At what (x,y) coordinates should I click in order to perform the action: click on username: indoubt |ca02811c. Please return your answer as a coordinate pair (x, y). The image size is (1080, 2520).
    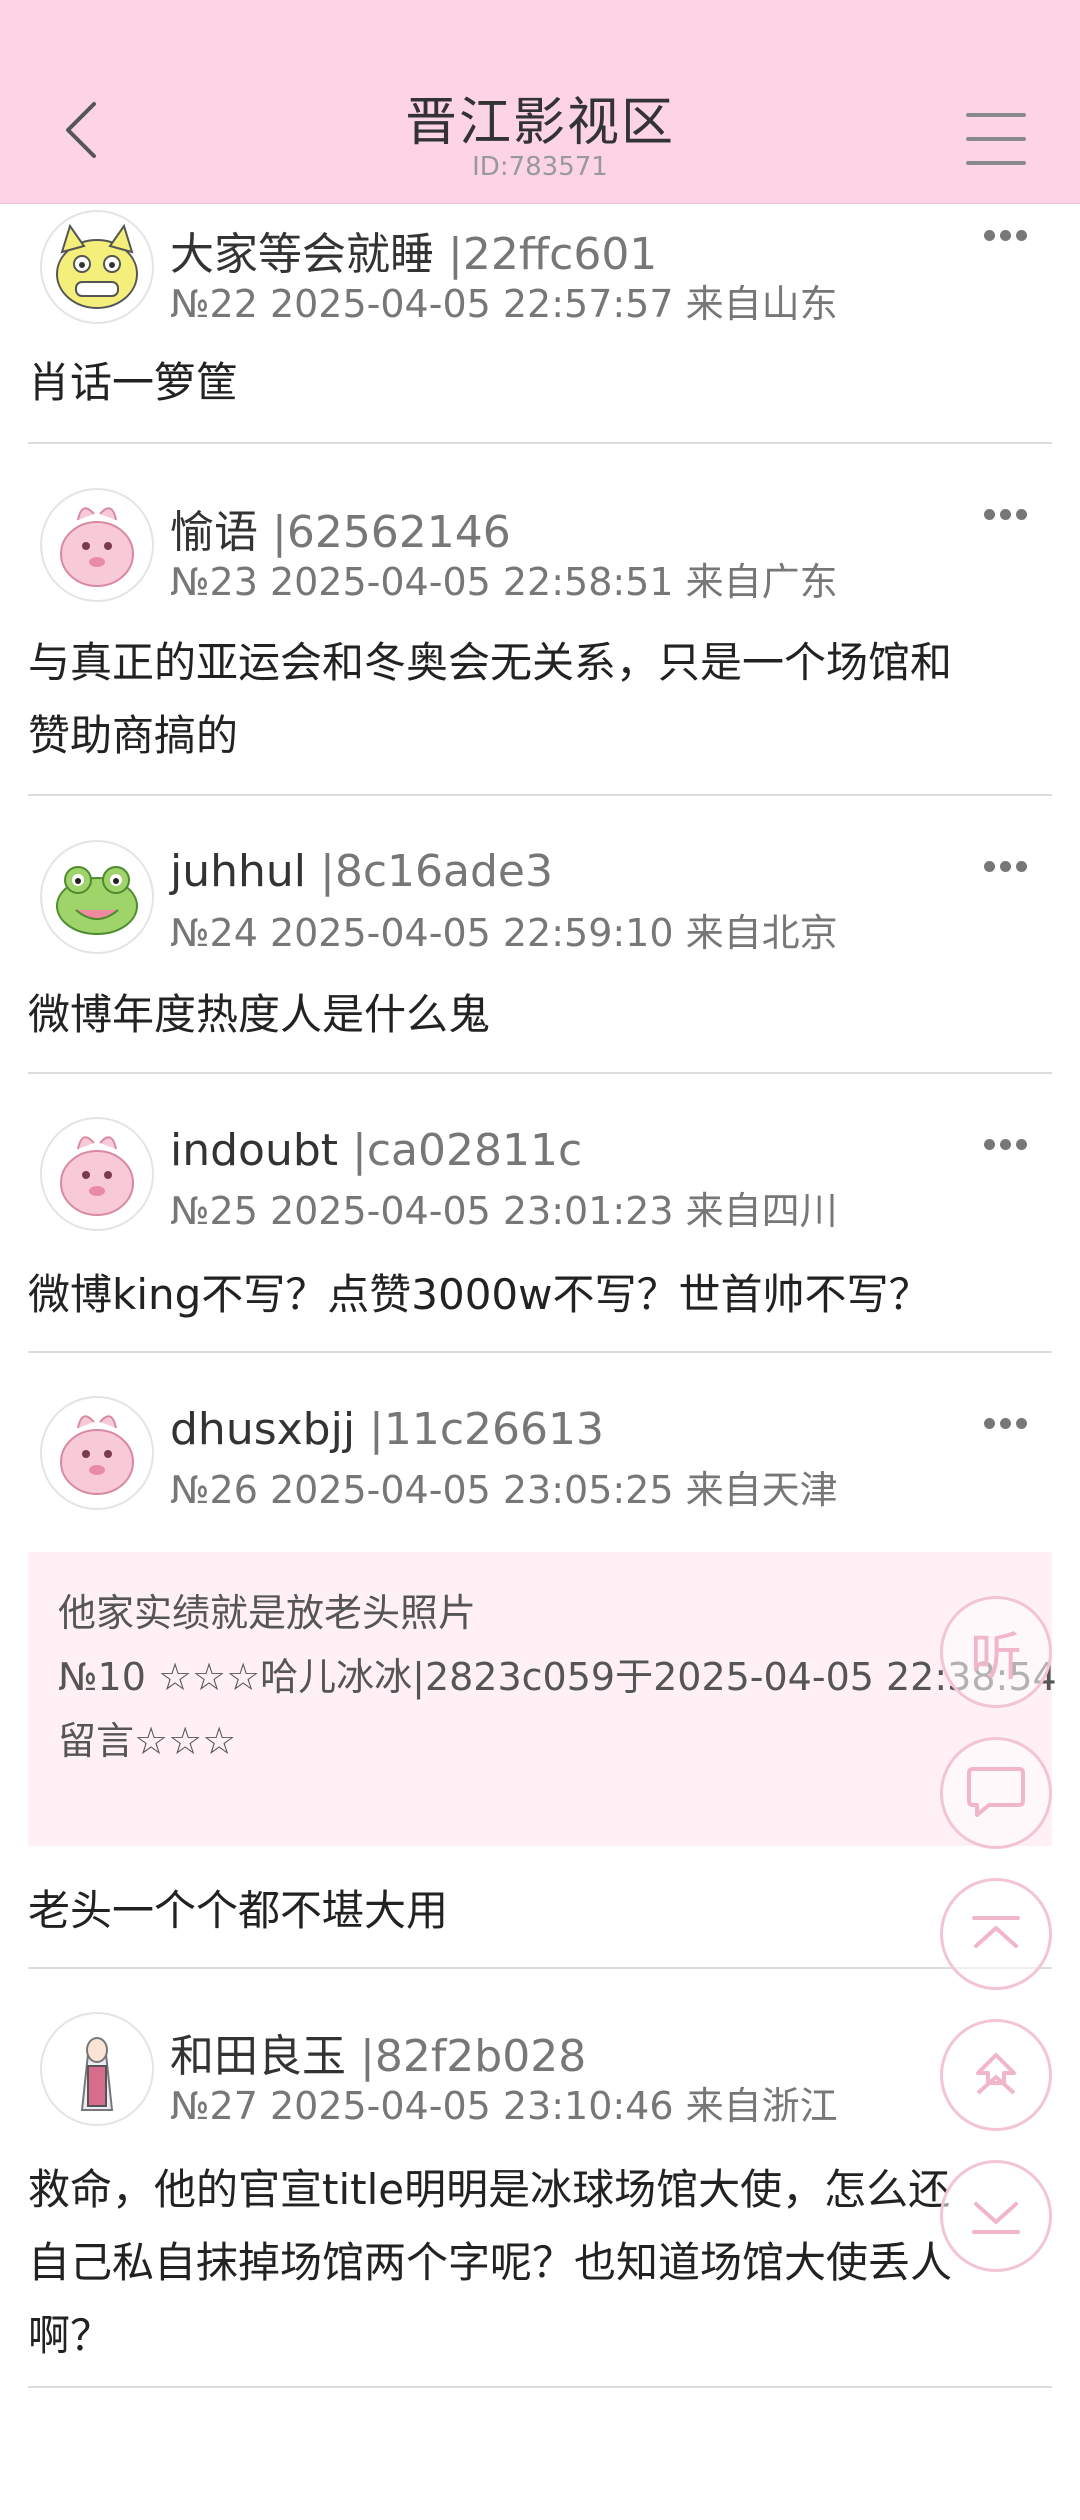
    Looking at the image, I should click on (376, 1150).